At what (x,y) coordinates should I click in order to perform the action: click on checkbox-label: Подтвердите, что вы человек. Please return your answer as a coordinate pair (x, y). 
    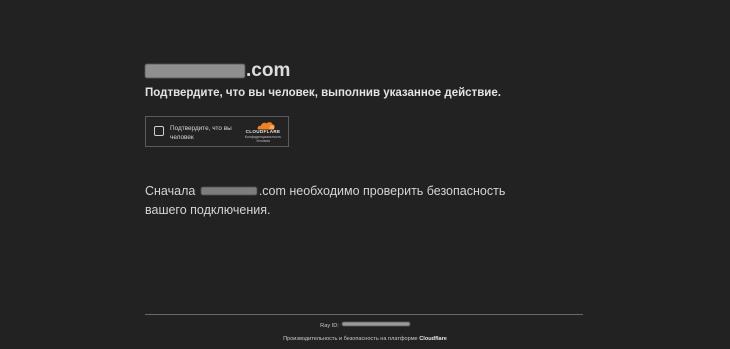
    Looking at the image, I should click on (206, 133).